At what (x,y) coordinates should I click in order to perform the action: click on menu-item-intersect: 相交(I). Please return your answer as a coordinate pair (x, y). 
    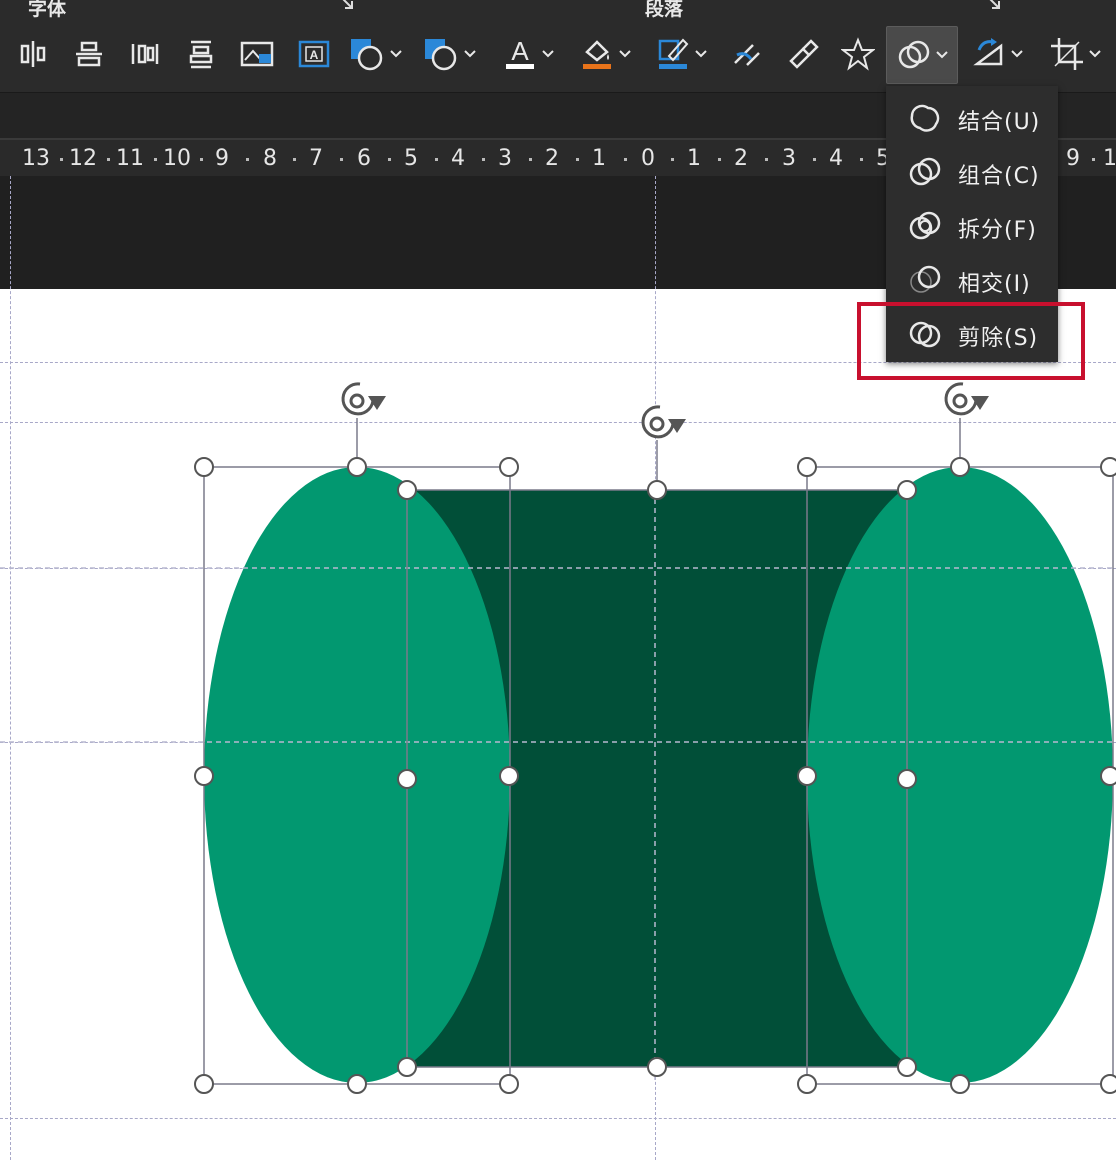
    Looking at the image, I should click on (972, 279).